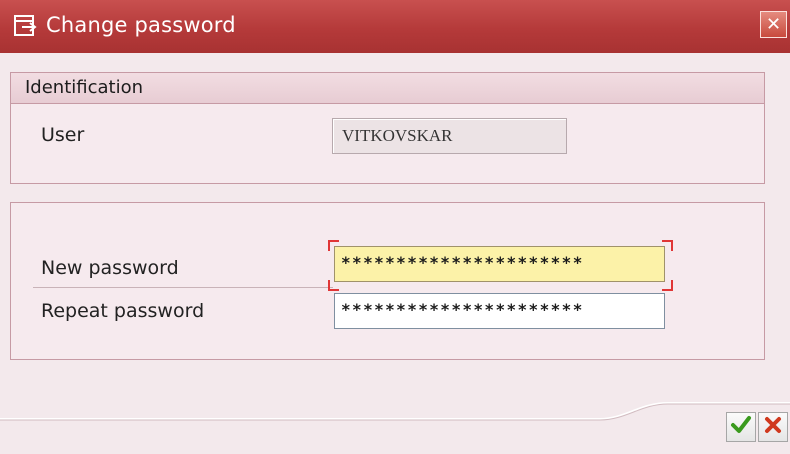 The height and width of the screenshot is (454, 790). I want to click on window-title: Change password, so click(141, 25).